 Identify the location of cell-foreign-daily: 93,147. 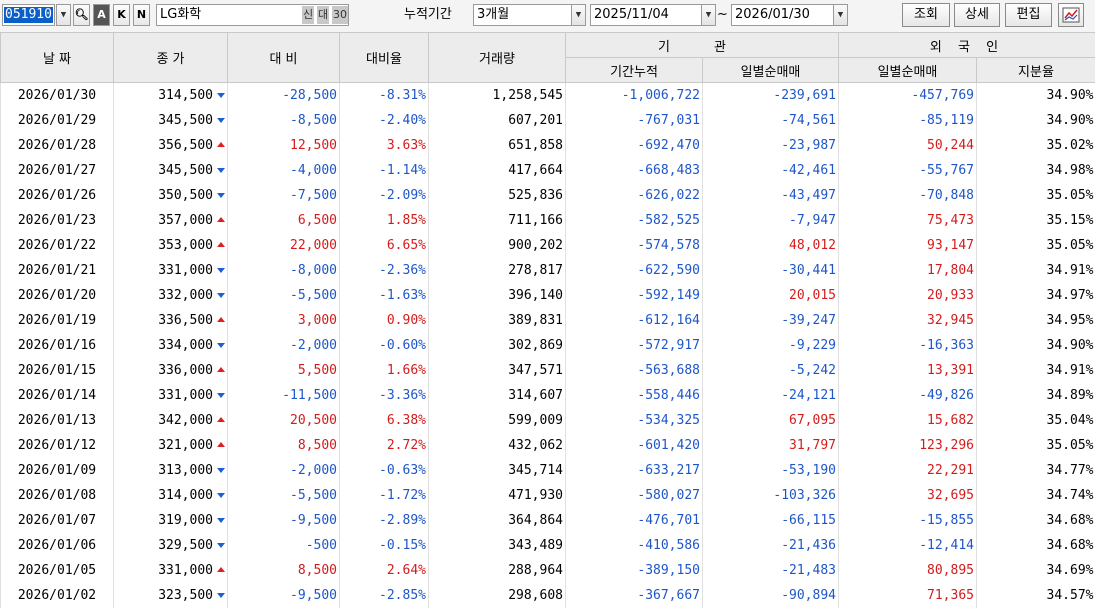
(907, 245).